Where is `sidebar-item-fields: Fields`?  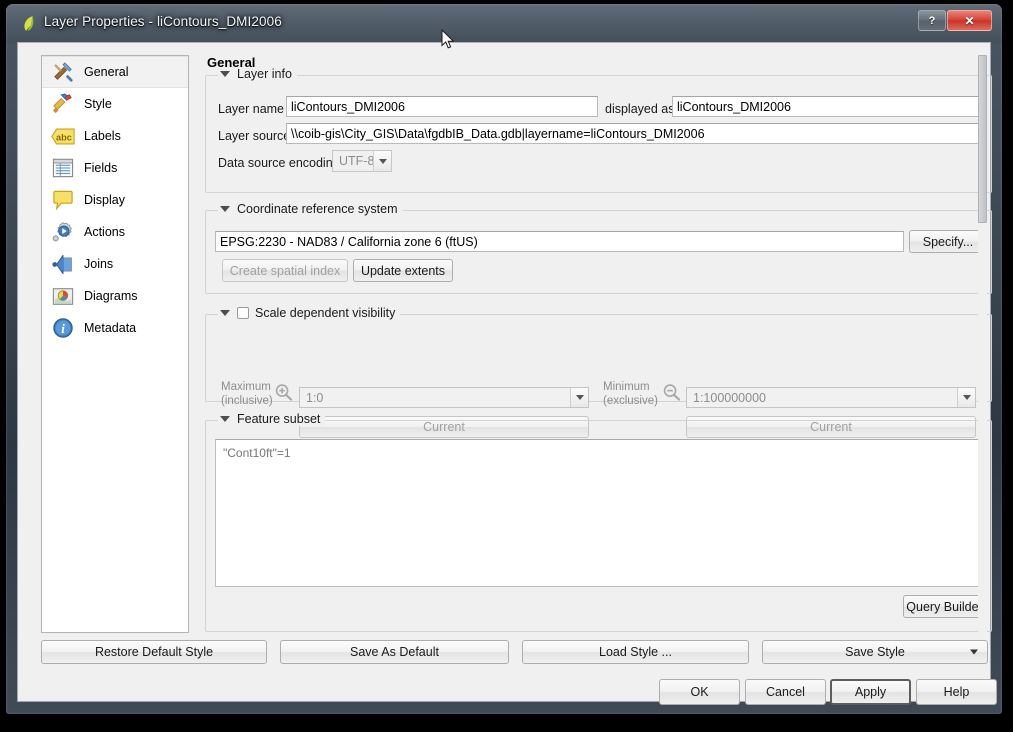 sidebar-item-fields: Fields is located at coordinates (115, 168).